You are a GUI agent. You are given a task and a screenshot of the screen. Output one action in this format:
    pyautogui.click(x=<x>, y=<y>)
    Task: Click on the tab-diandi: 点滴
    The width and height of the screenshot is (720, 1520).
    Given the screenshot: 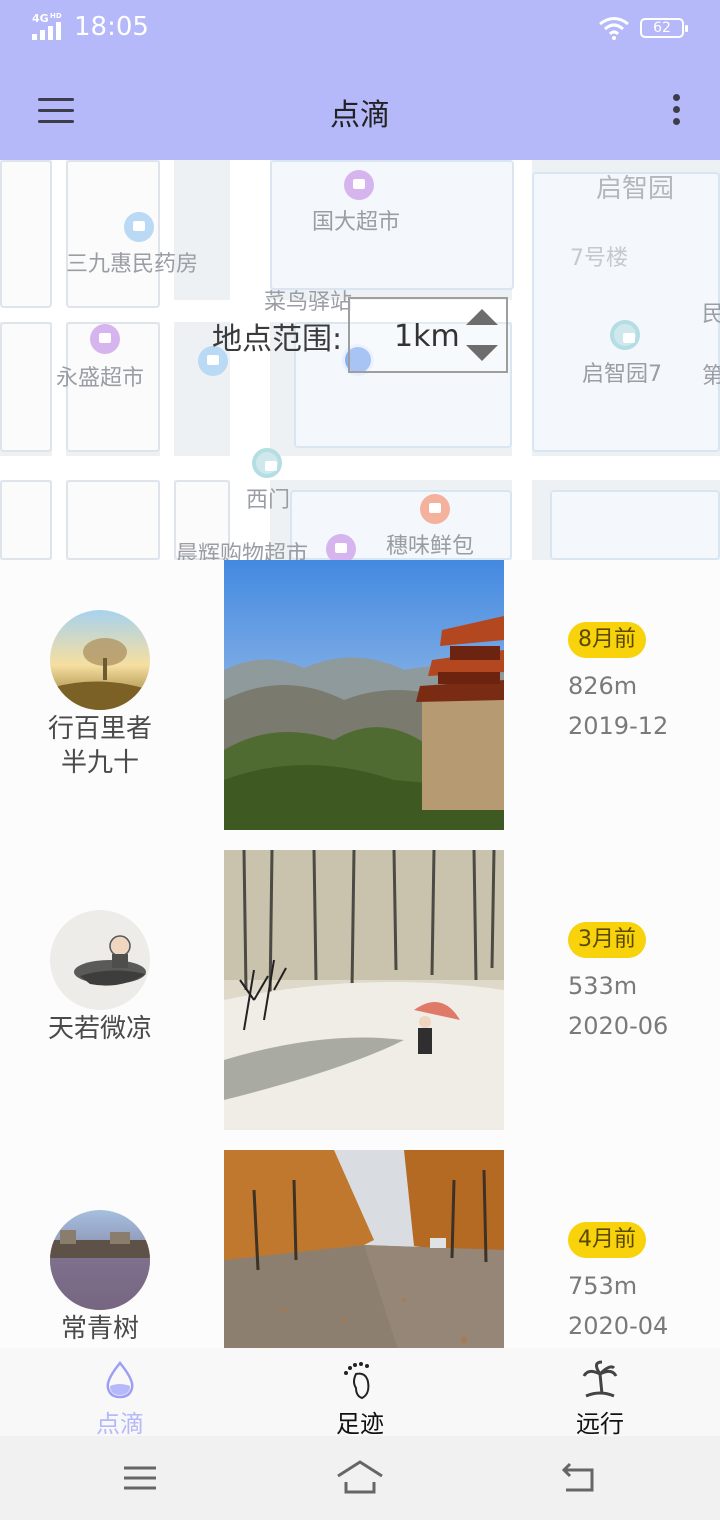 What is the action you would take?
    pyautogui.click(x=120, y=1393)
    